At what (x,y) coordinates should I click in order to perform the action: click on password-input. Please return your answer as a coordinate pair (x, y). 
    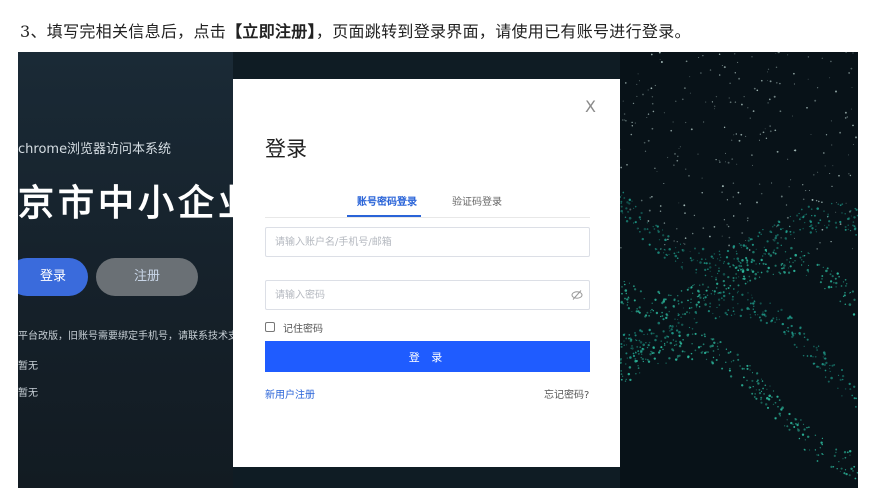
    Looking at the image, I should click on (427, 295).